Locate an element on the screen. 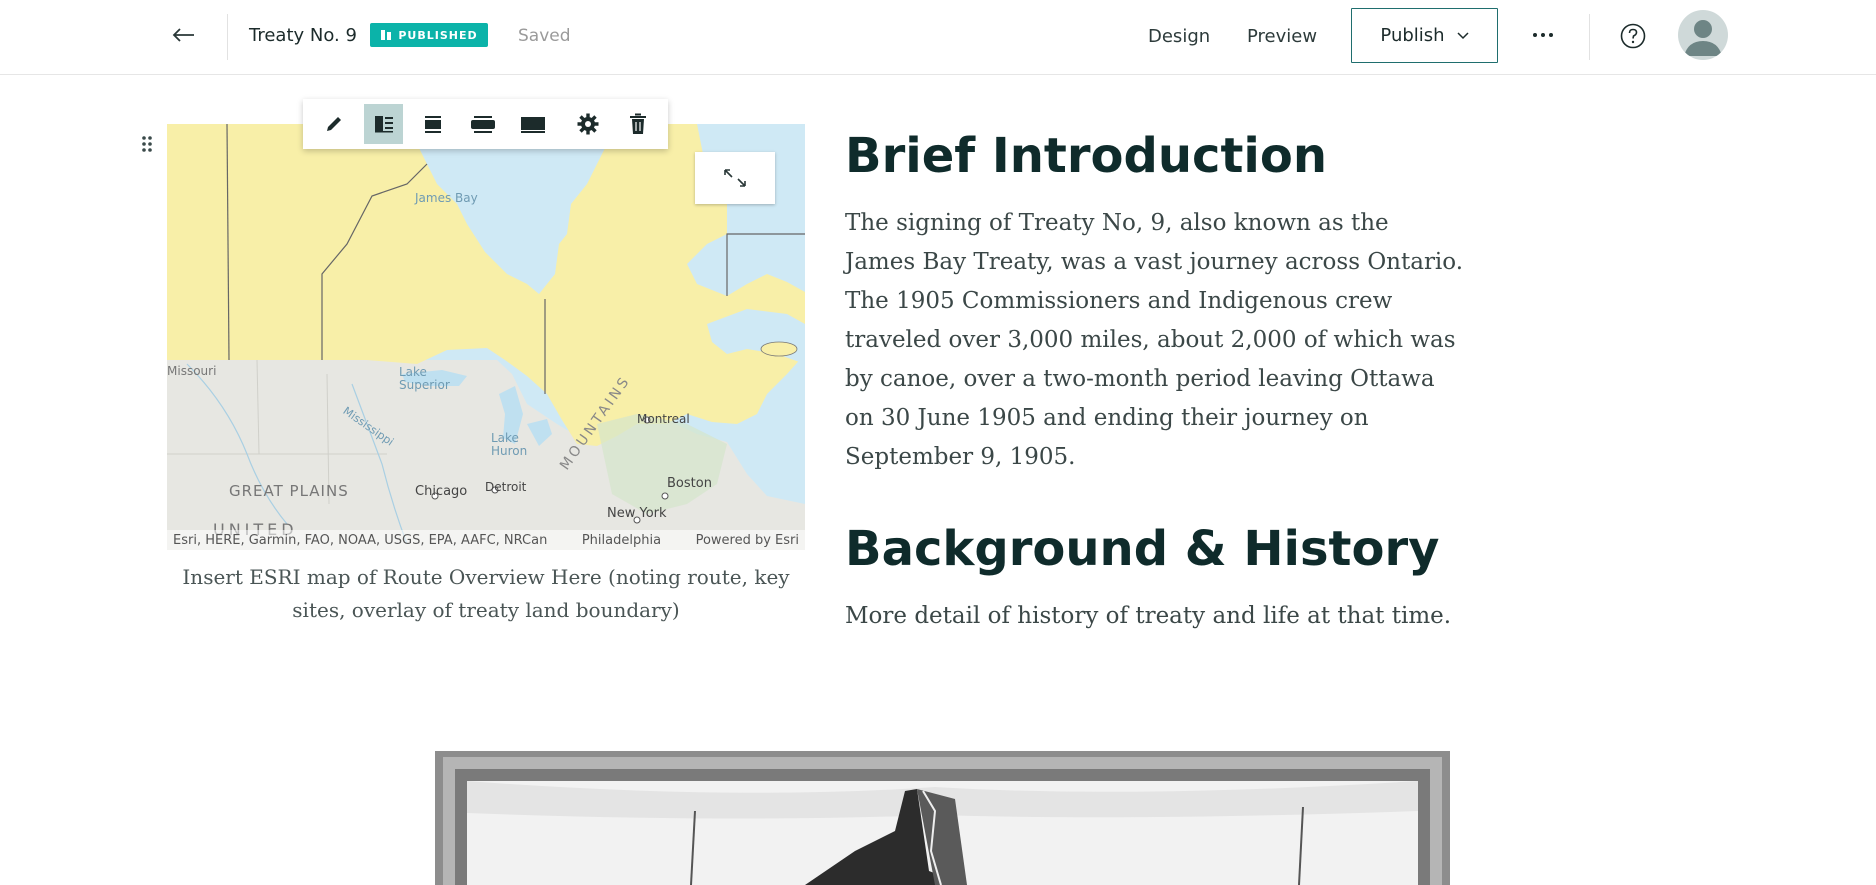 This screenshot has width=1876, height=885. float-layout-icon is located at coordinates (383, 124).